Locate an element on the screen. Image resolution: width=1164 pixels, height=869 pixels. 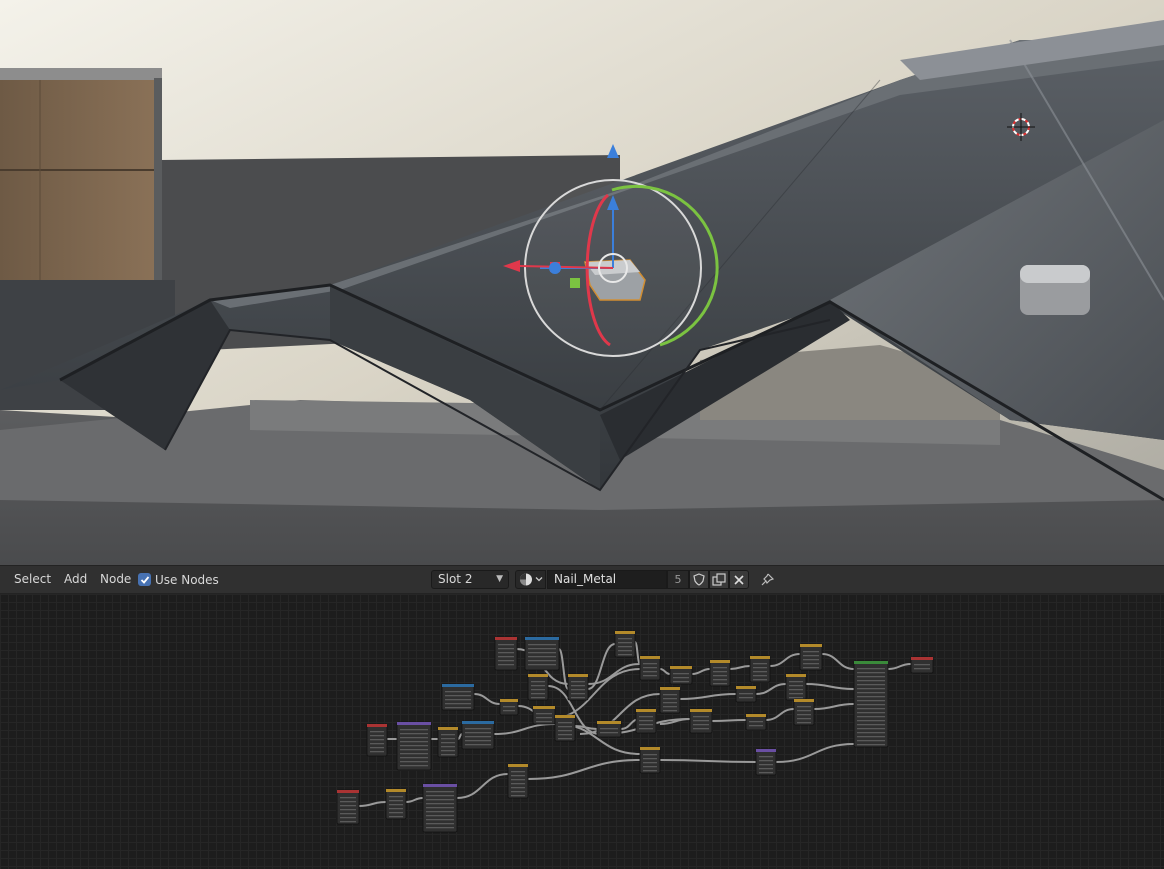
shield-icon is located at coordinates (699, 579).